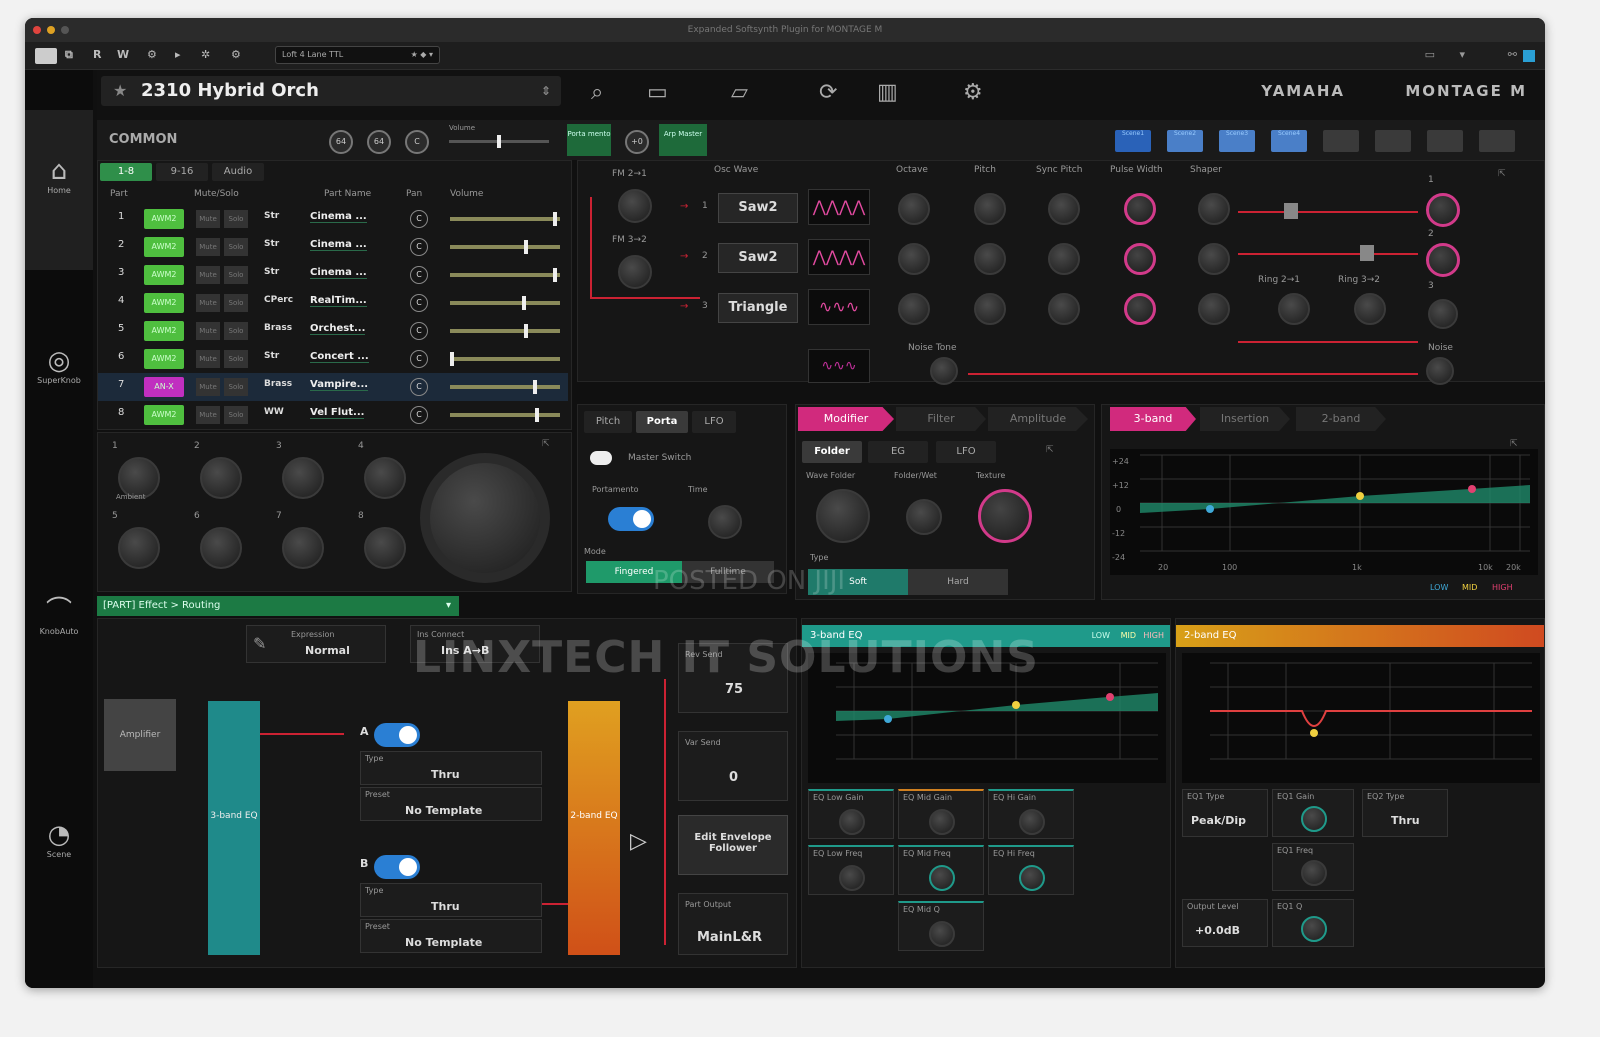  What do you see at coordinates (140, 735) in the screenshot?
I see `amplifier-block: Amplifier` at bounding box center [140, 735].